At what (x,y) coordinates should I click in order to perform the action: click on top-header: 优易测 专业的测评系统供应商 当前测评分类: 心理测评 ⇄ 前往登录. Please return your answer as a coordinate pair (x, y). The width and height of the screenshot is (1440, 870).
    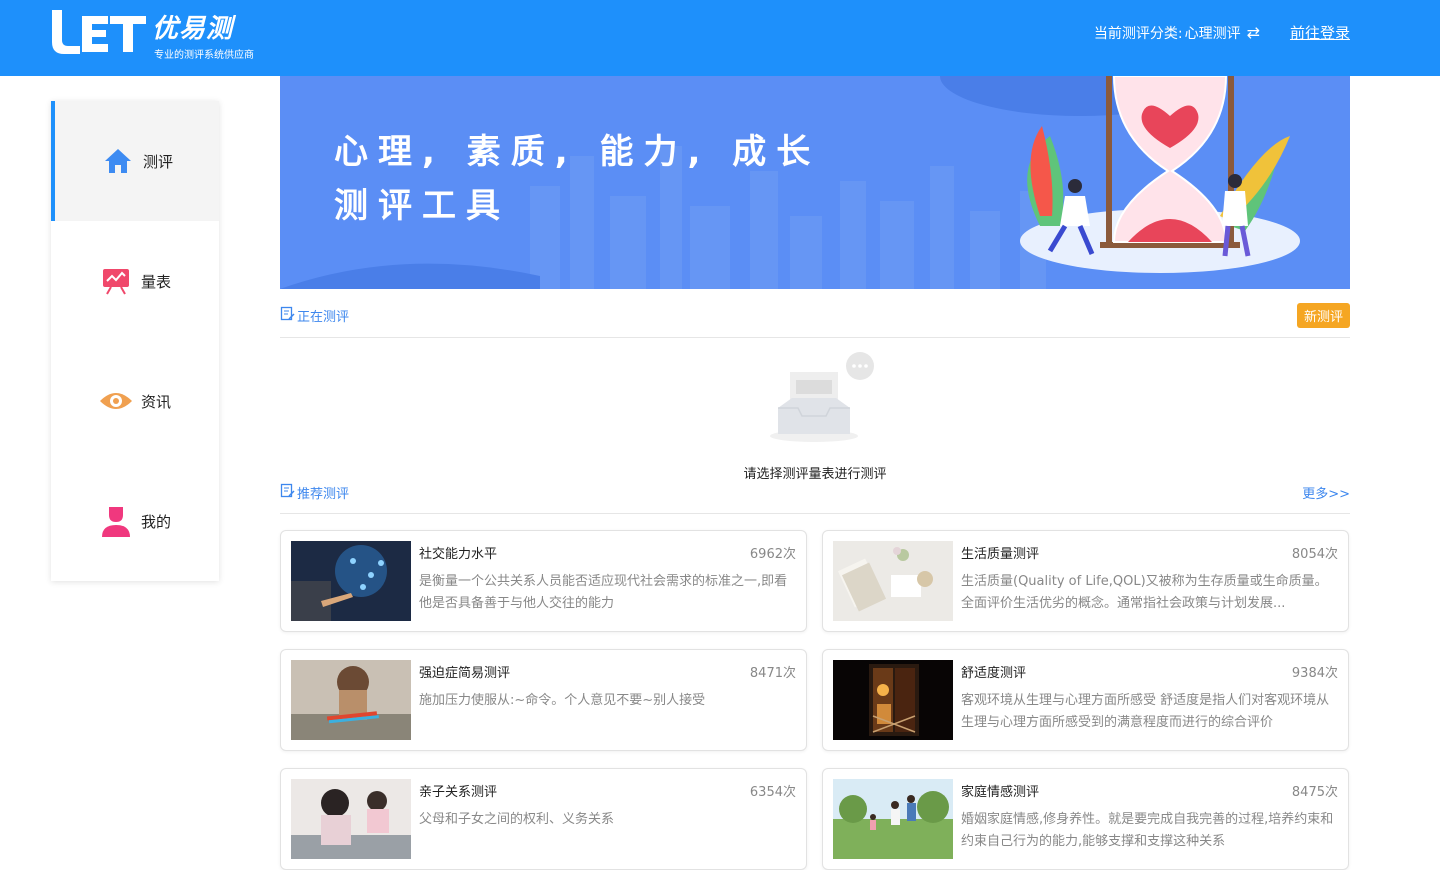
    Looking at the image, I should click on (720, 38).